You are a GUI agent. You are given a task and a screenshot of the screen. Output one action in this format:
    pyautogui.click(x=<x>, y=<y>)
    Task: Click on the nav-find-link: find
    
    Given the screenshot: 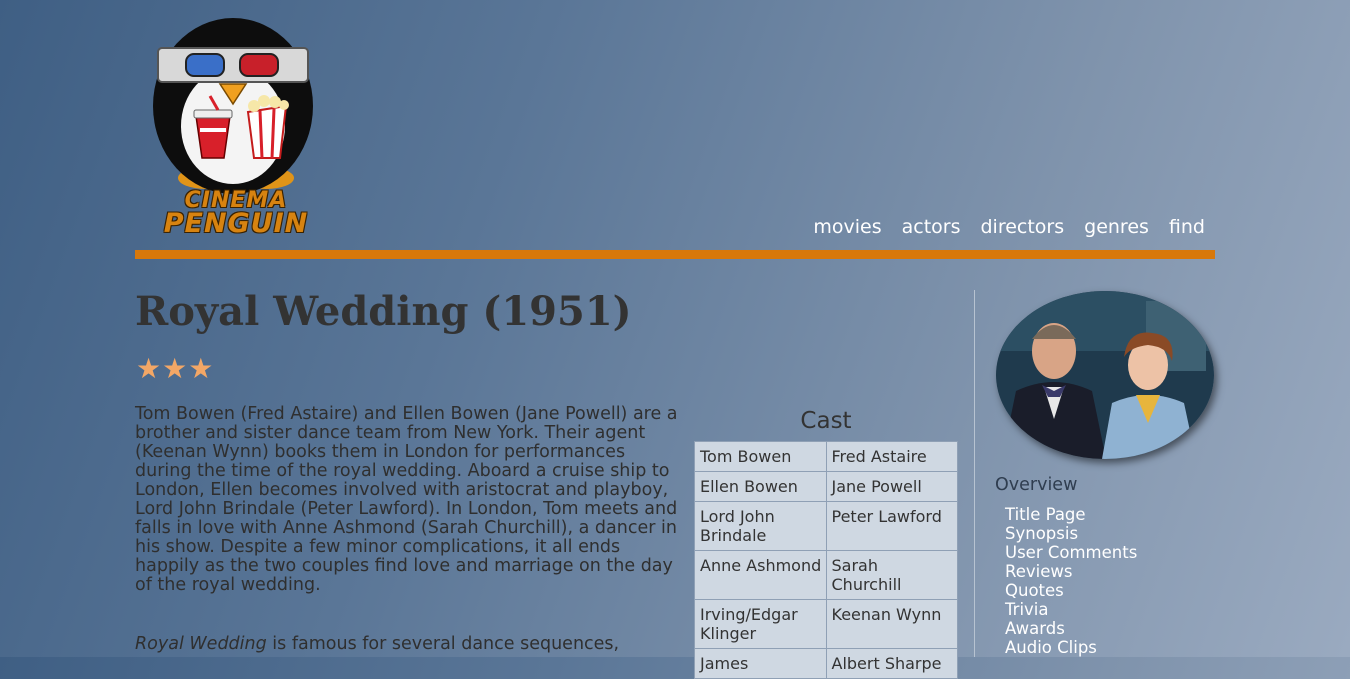 What is the action you would take?
    pyautogui.click(x=1187, y=227)
    